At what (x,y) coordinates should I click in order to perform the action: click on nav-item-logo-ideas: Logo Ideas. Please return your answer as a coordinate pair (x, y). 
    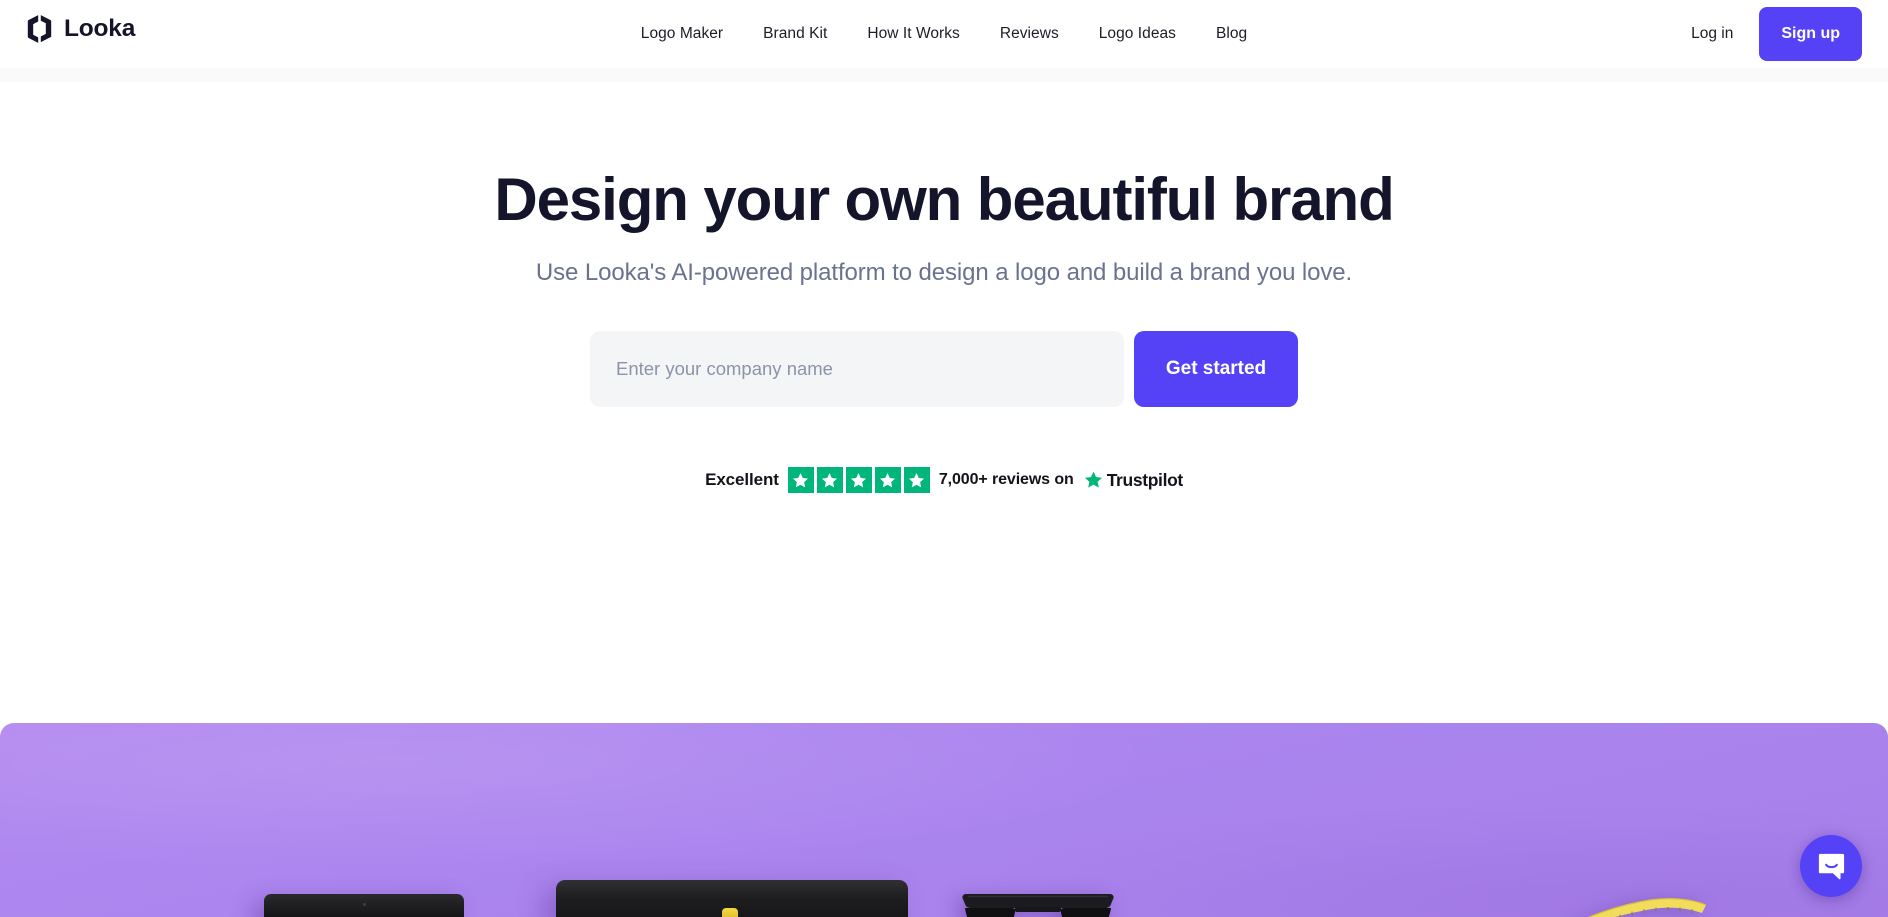
    Looking at the image, I should click on (1137, 34).